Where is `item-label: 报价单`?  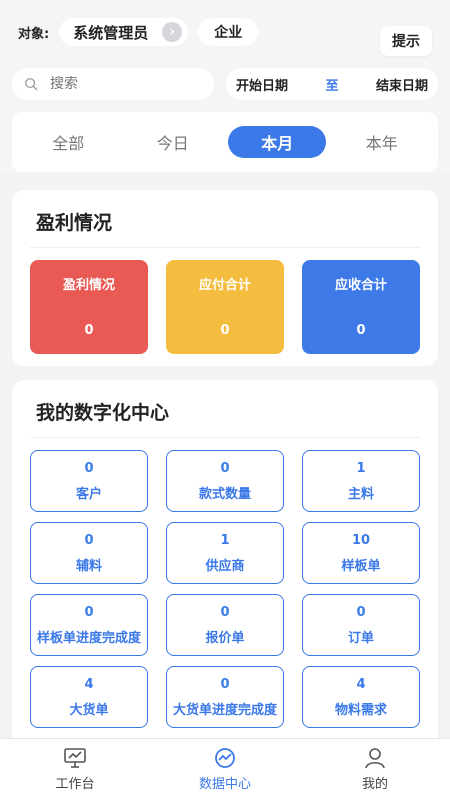 item-label: 报价单 is located at coordinates (225, 638).